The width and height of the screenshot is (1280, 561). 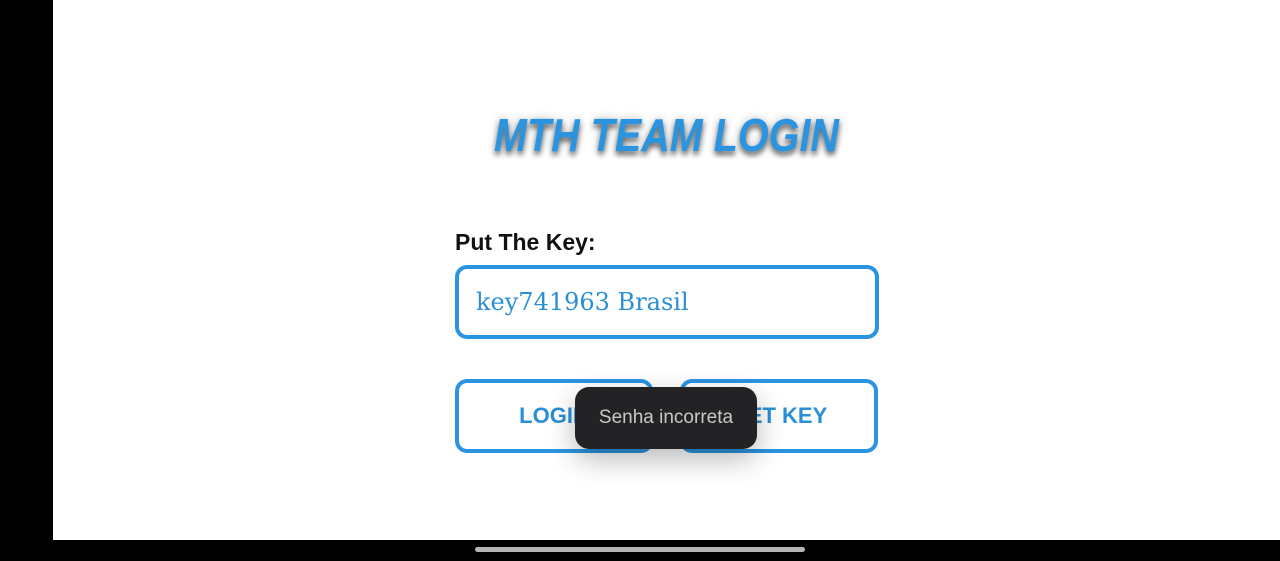 What do you see at coordinates (640, 549) in the screenshot?
I see `home-gesture-handle-icon` at bounding box center [640, 549].